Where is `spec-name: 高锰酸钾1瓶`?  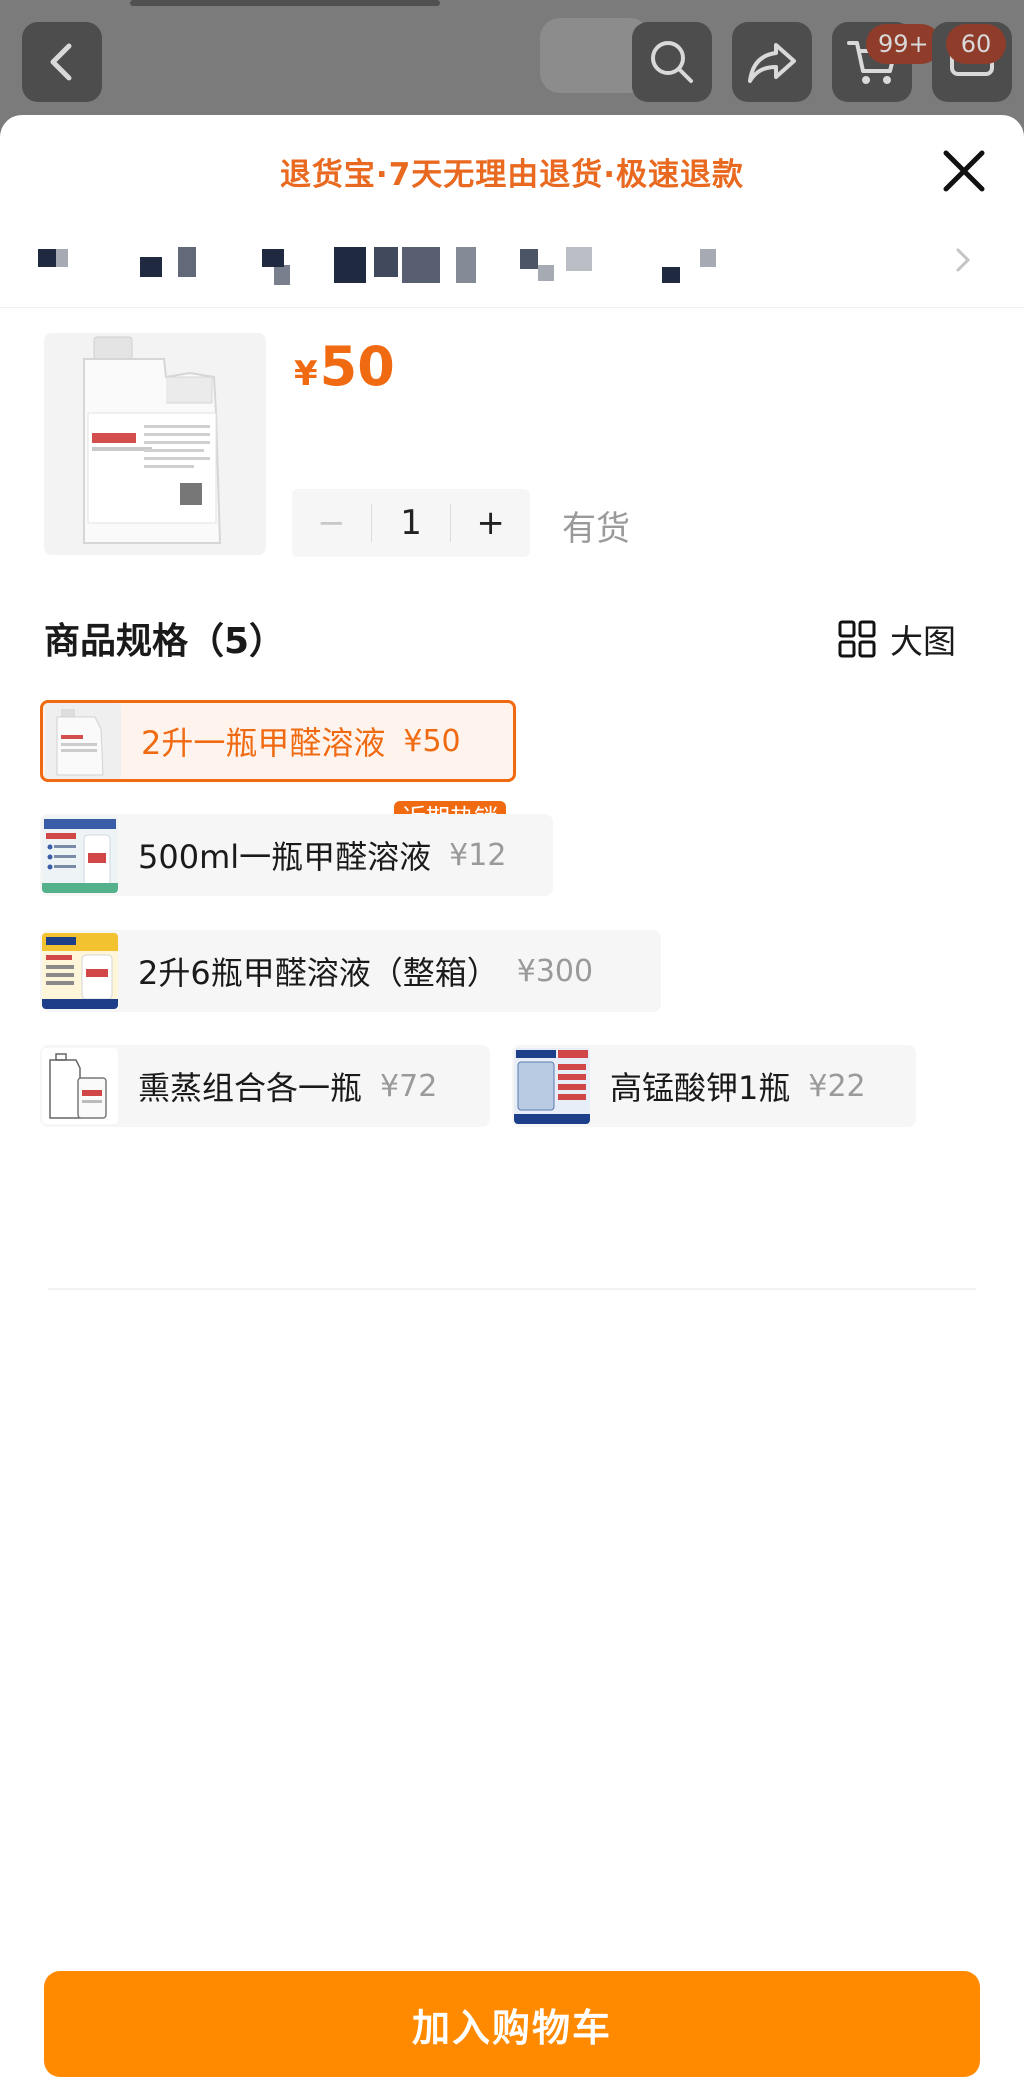
spec-name: 高锰酸钾1瓶 is located at coordinates (700, 1088).